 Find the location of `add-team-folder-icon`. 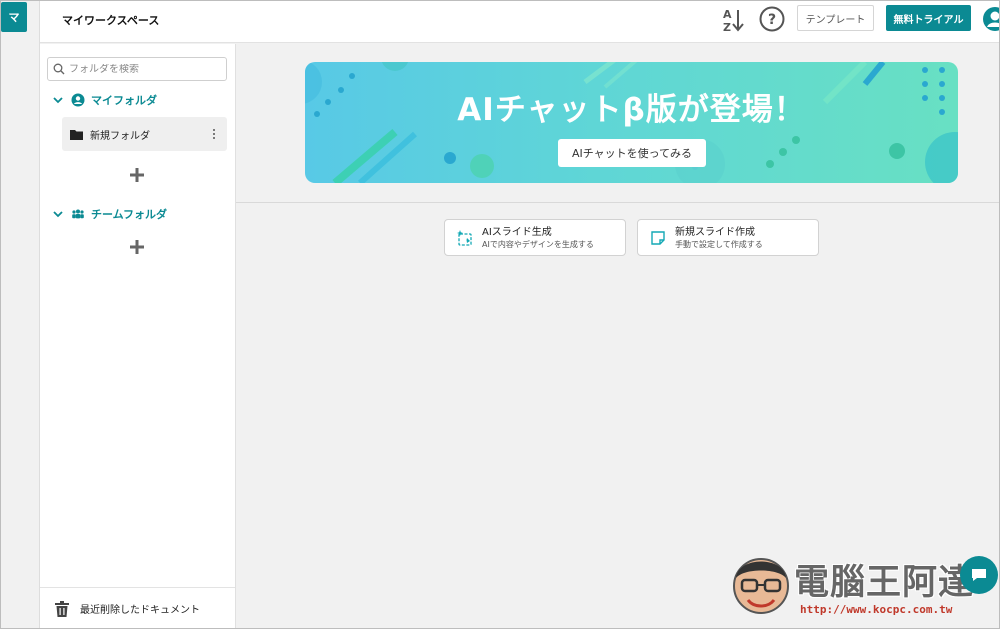

add-team-folder-icon is located at coordinates (137, 247).